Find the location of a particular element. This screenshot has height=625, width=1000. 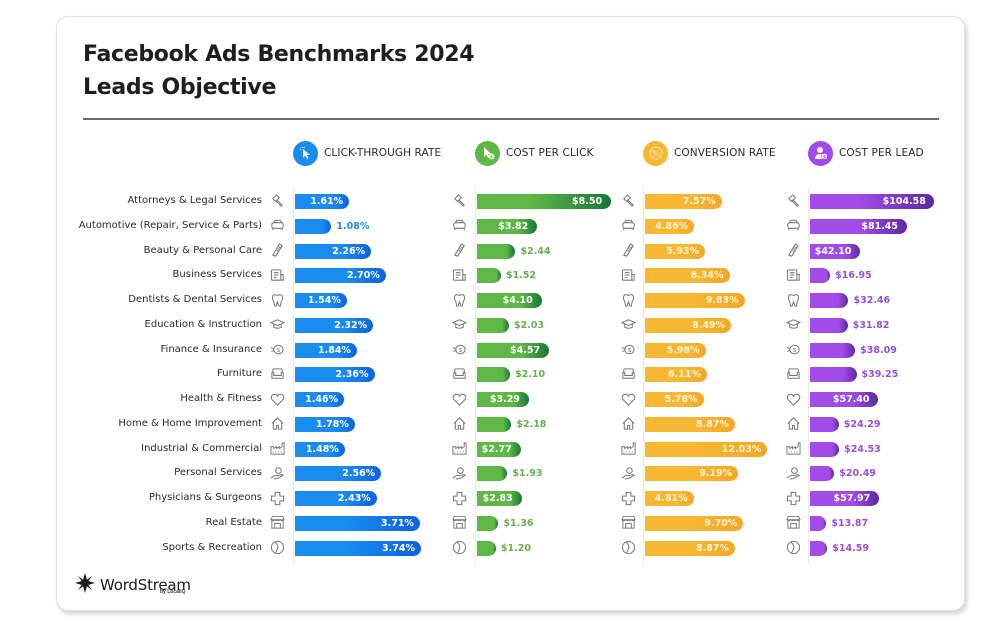

category-label: Sports & Recreation is located at coordinates (212, 547).